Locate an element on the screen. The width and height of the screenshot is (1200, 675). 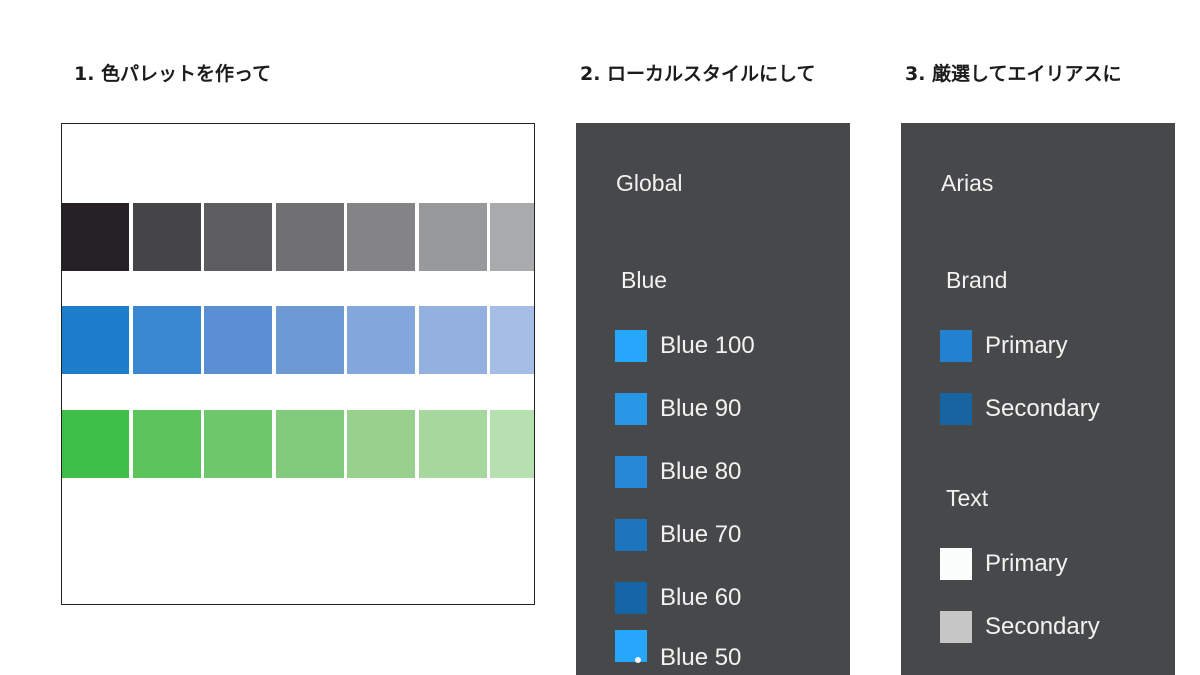
group-title-blue: Blue is located at coordinates (644, 280).